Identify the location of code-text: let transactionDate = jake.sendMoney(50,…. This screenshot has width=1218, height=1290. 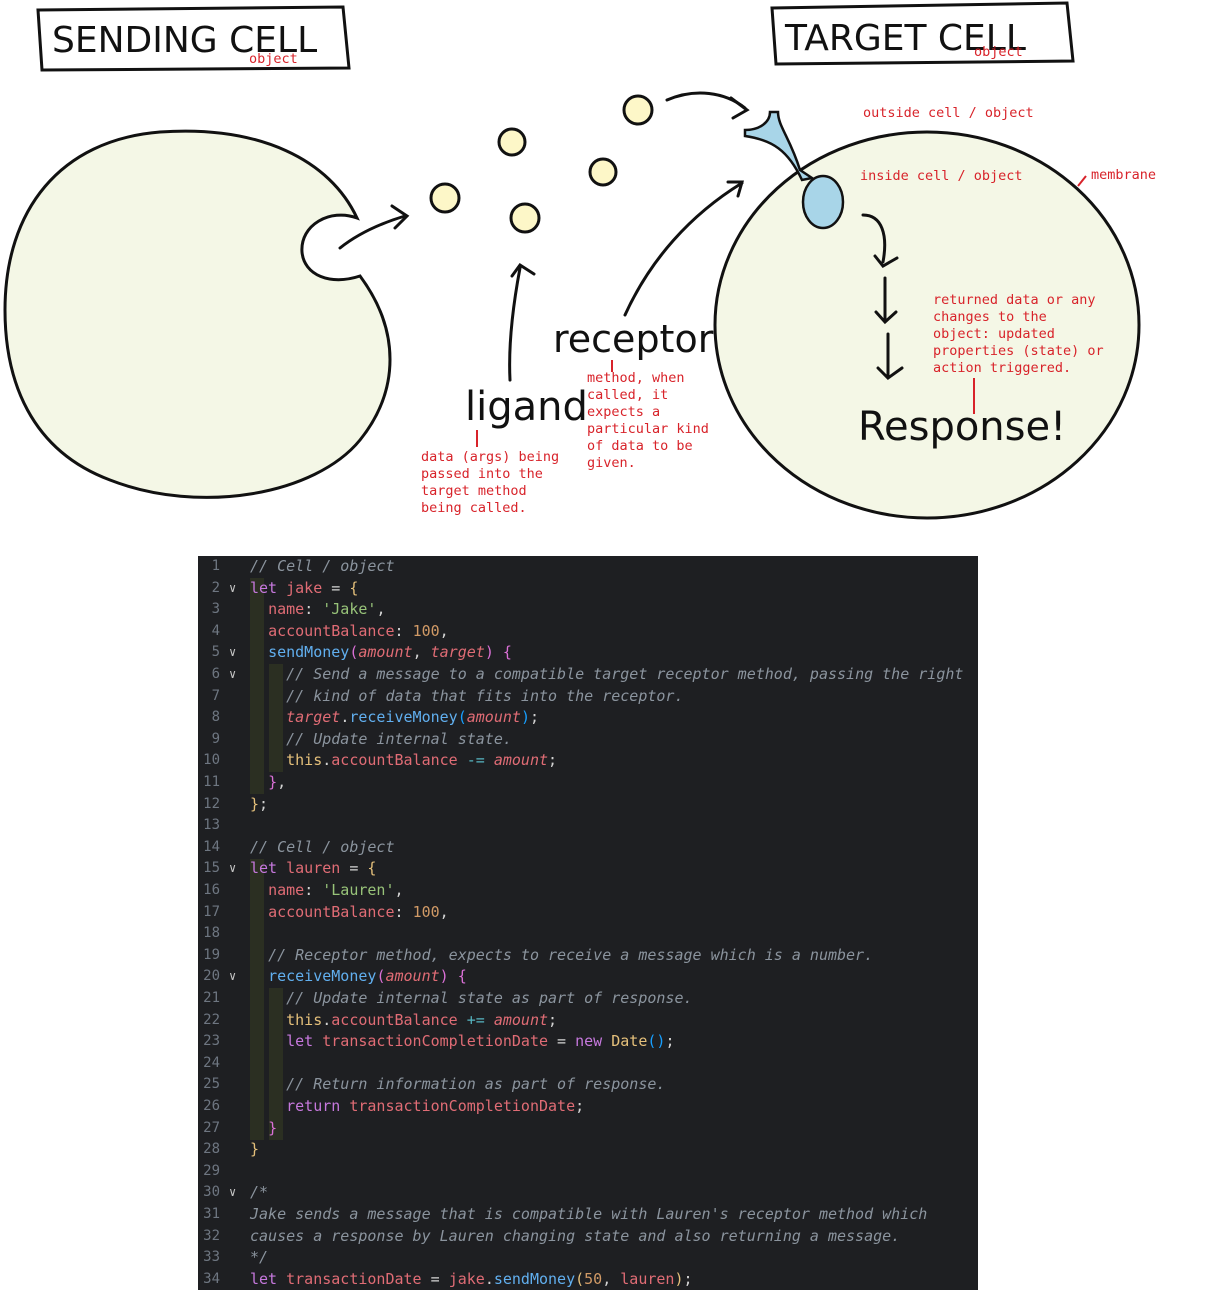
(471, 1278).